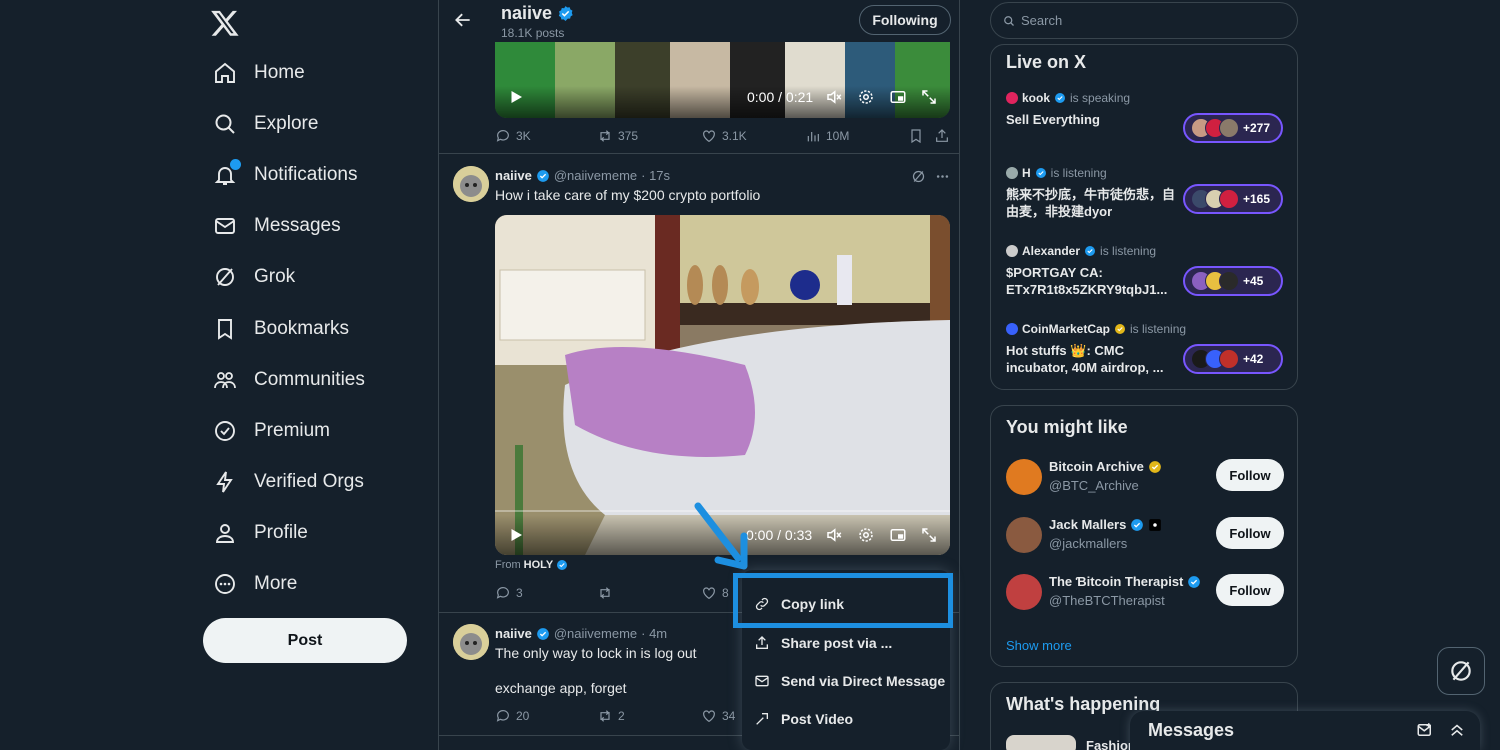 This screenshot has width=1500, height=750. Describe the element at coordinates (503, 716) in the screenshot. I see `reply-icon` at that location.